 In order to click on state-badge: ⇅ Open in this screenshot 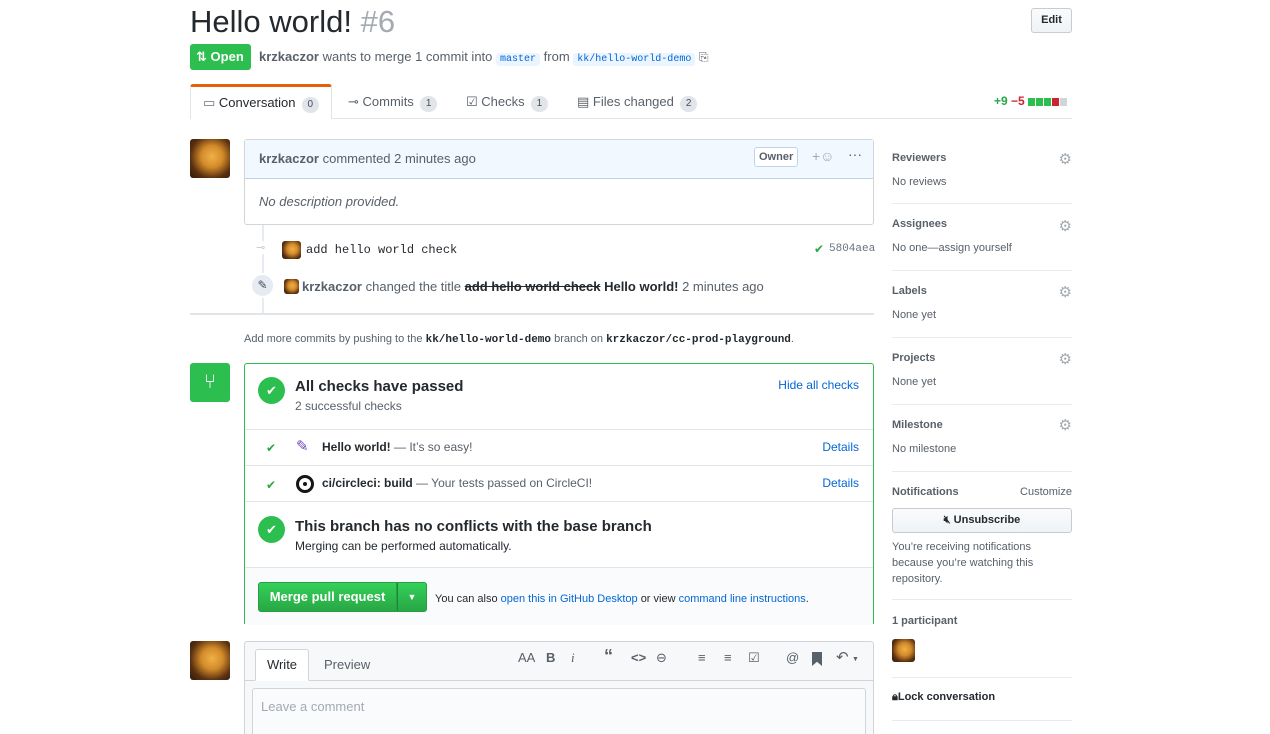, I will do `click(220, 57)`.